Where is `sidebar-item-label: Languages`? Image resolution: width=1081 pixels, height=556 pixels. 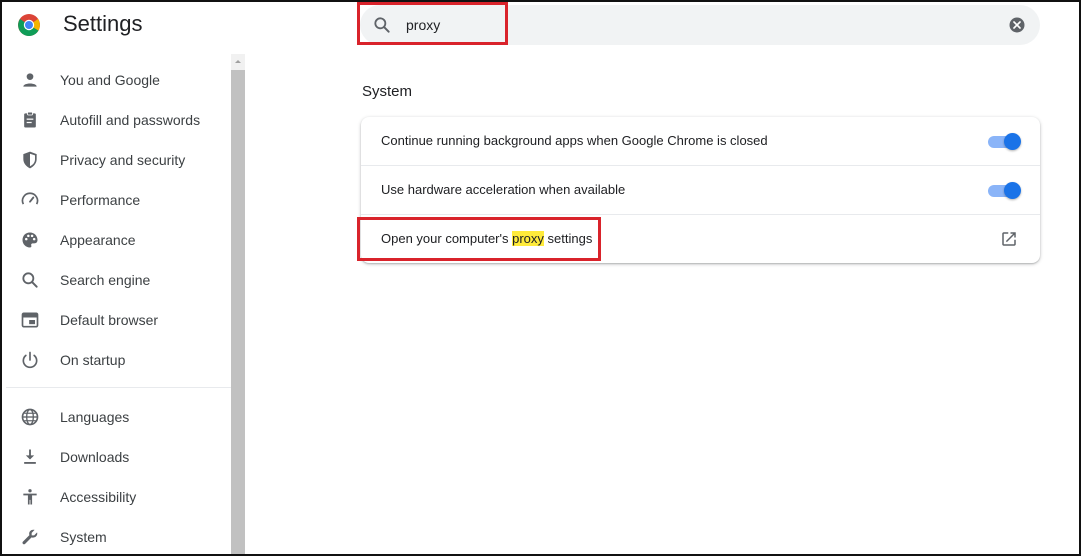
sidebar-item-label: Languages is located at coordinates (95, 417).